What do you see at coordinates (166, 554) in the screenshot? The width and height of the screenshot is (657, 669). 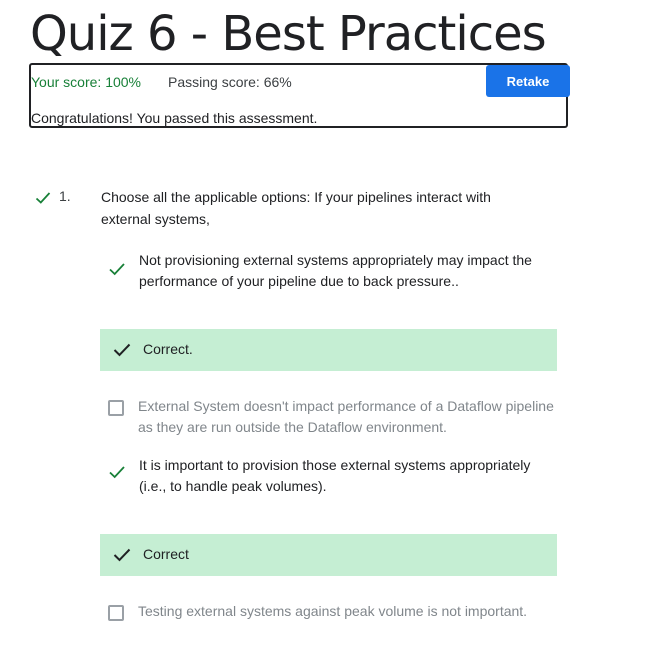 I see `feedback-text: Correct` at bounding box center [166, 554].